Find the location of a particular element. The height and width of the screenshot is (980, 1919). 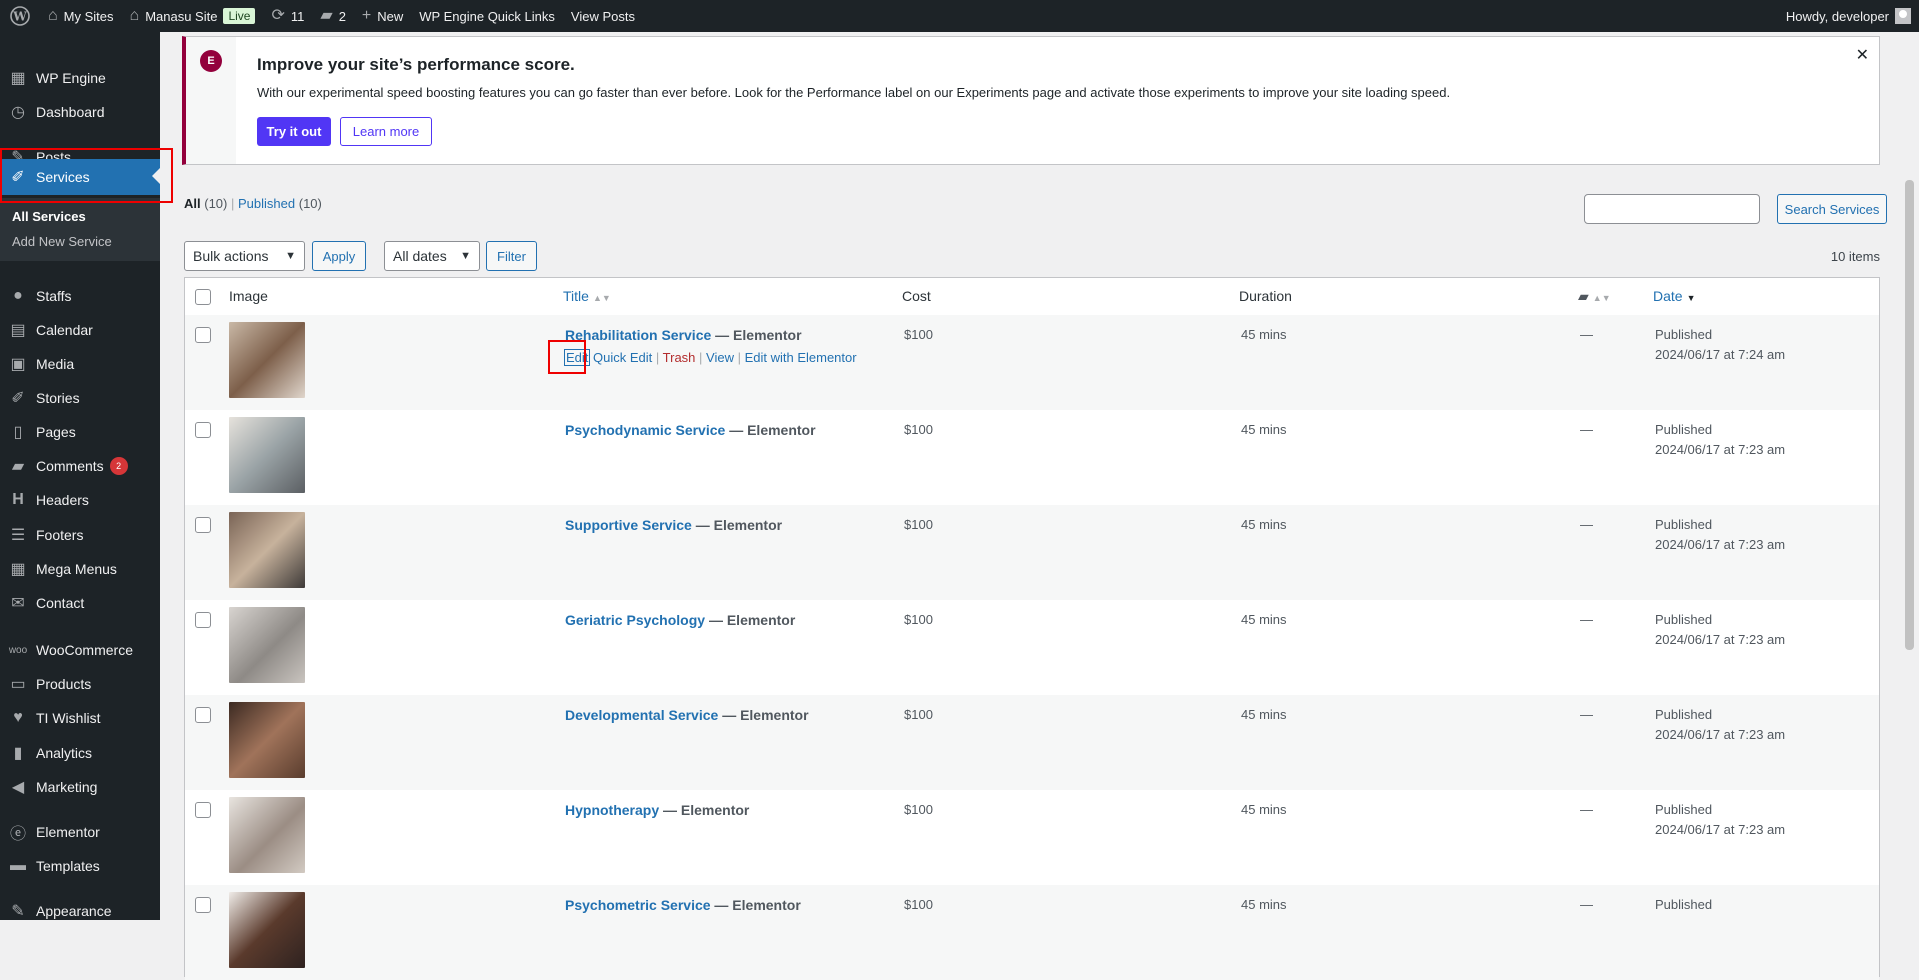

learn-more-button: Learn more is located at coordinates (386, 131).